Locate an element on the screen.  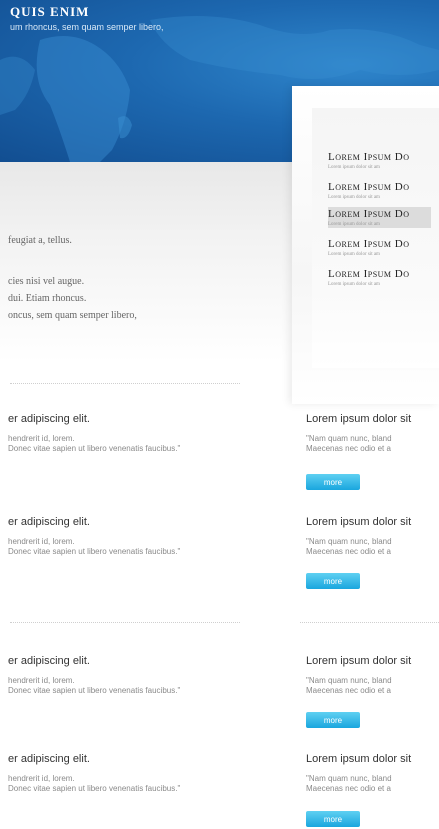
hero-title: QUIS ENIM is located at coordinates (50, 11).